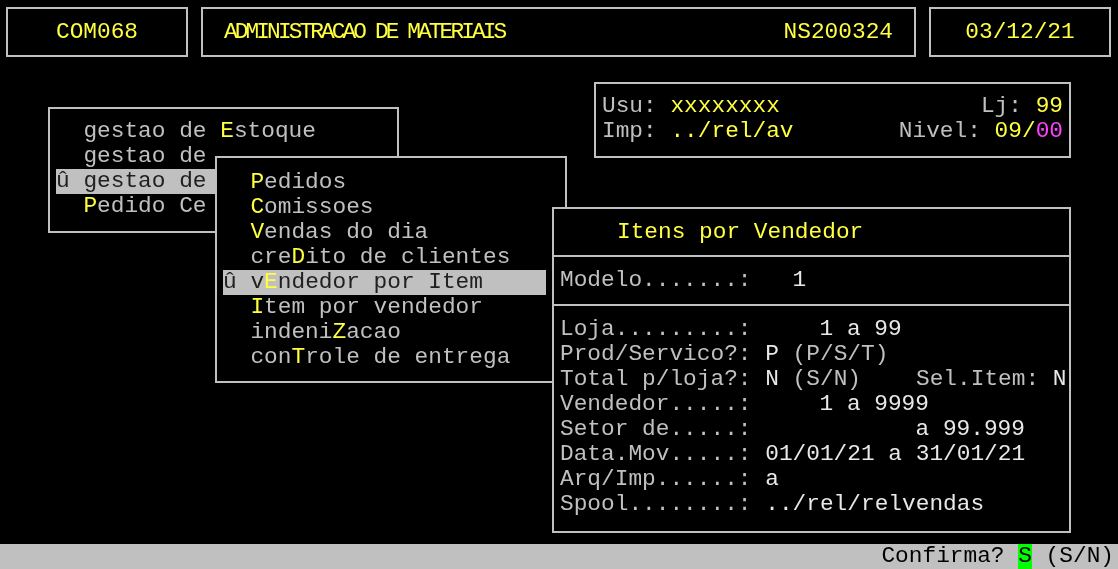 The height and width of the screenshot is (569, 1118). I want to click on field-value: 01/01/21 a 31/01/21, so click(895, 454).